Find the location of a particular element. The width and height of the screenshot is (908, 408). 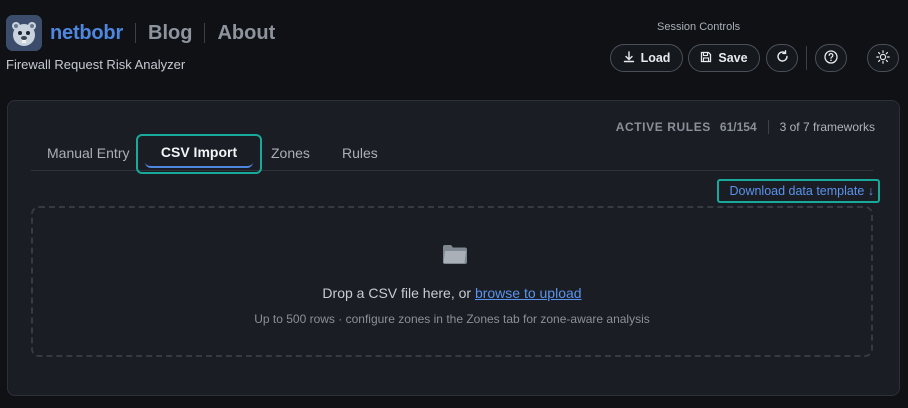

tab-csv-import-highlight: CSV Import is located at coordinates (199, 154).